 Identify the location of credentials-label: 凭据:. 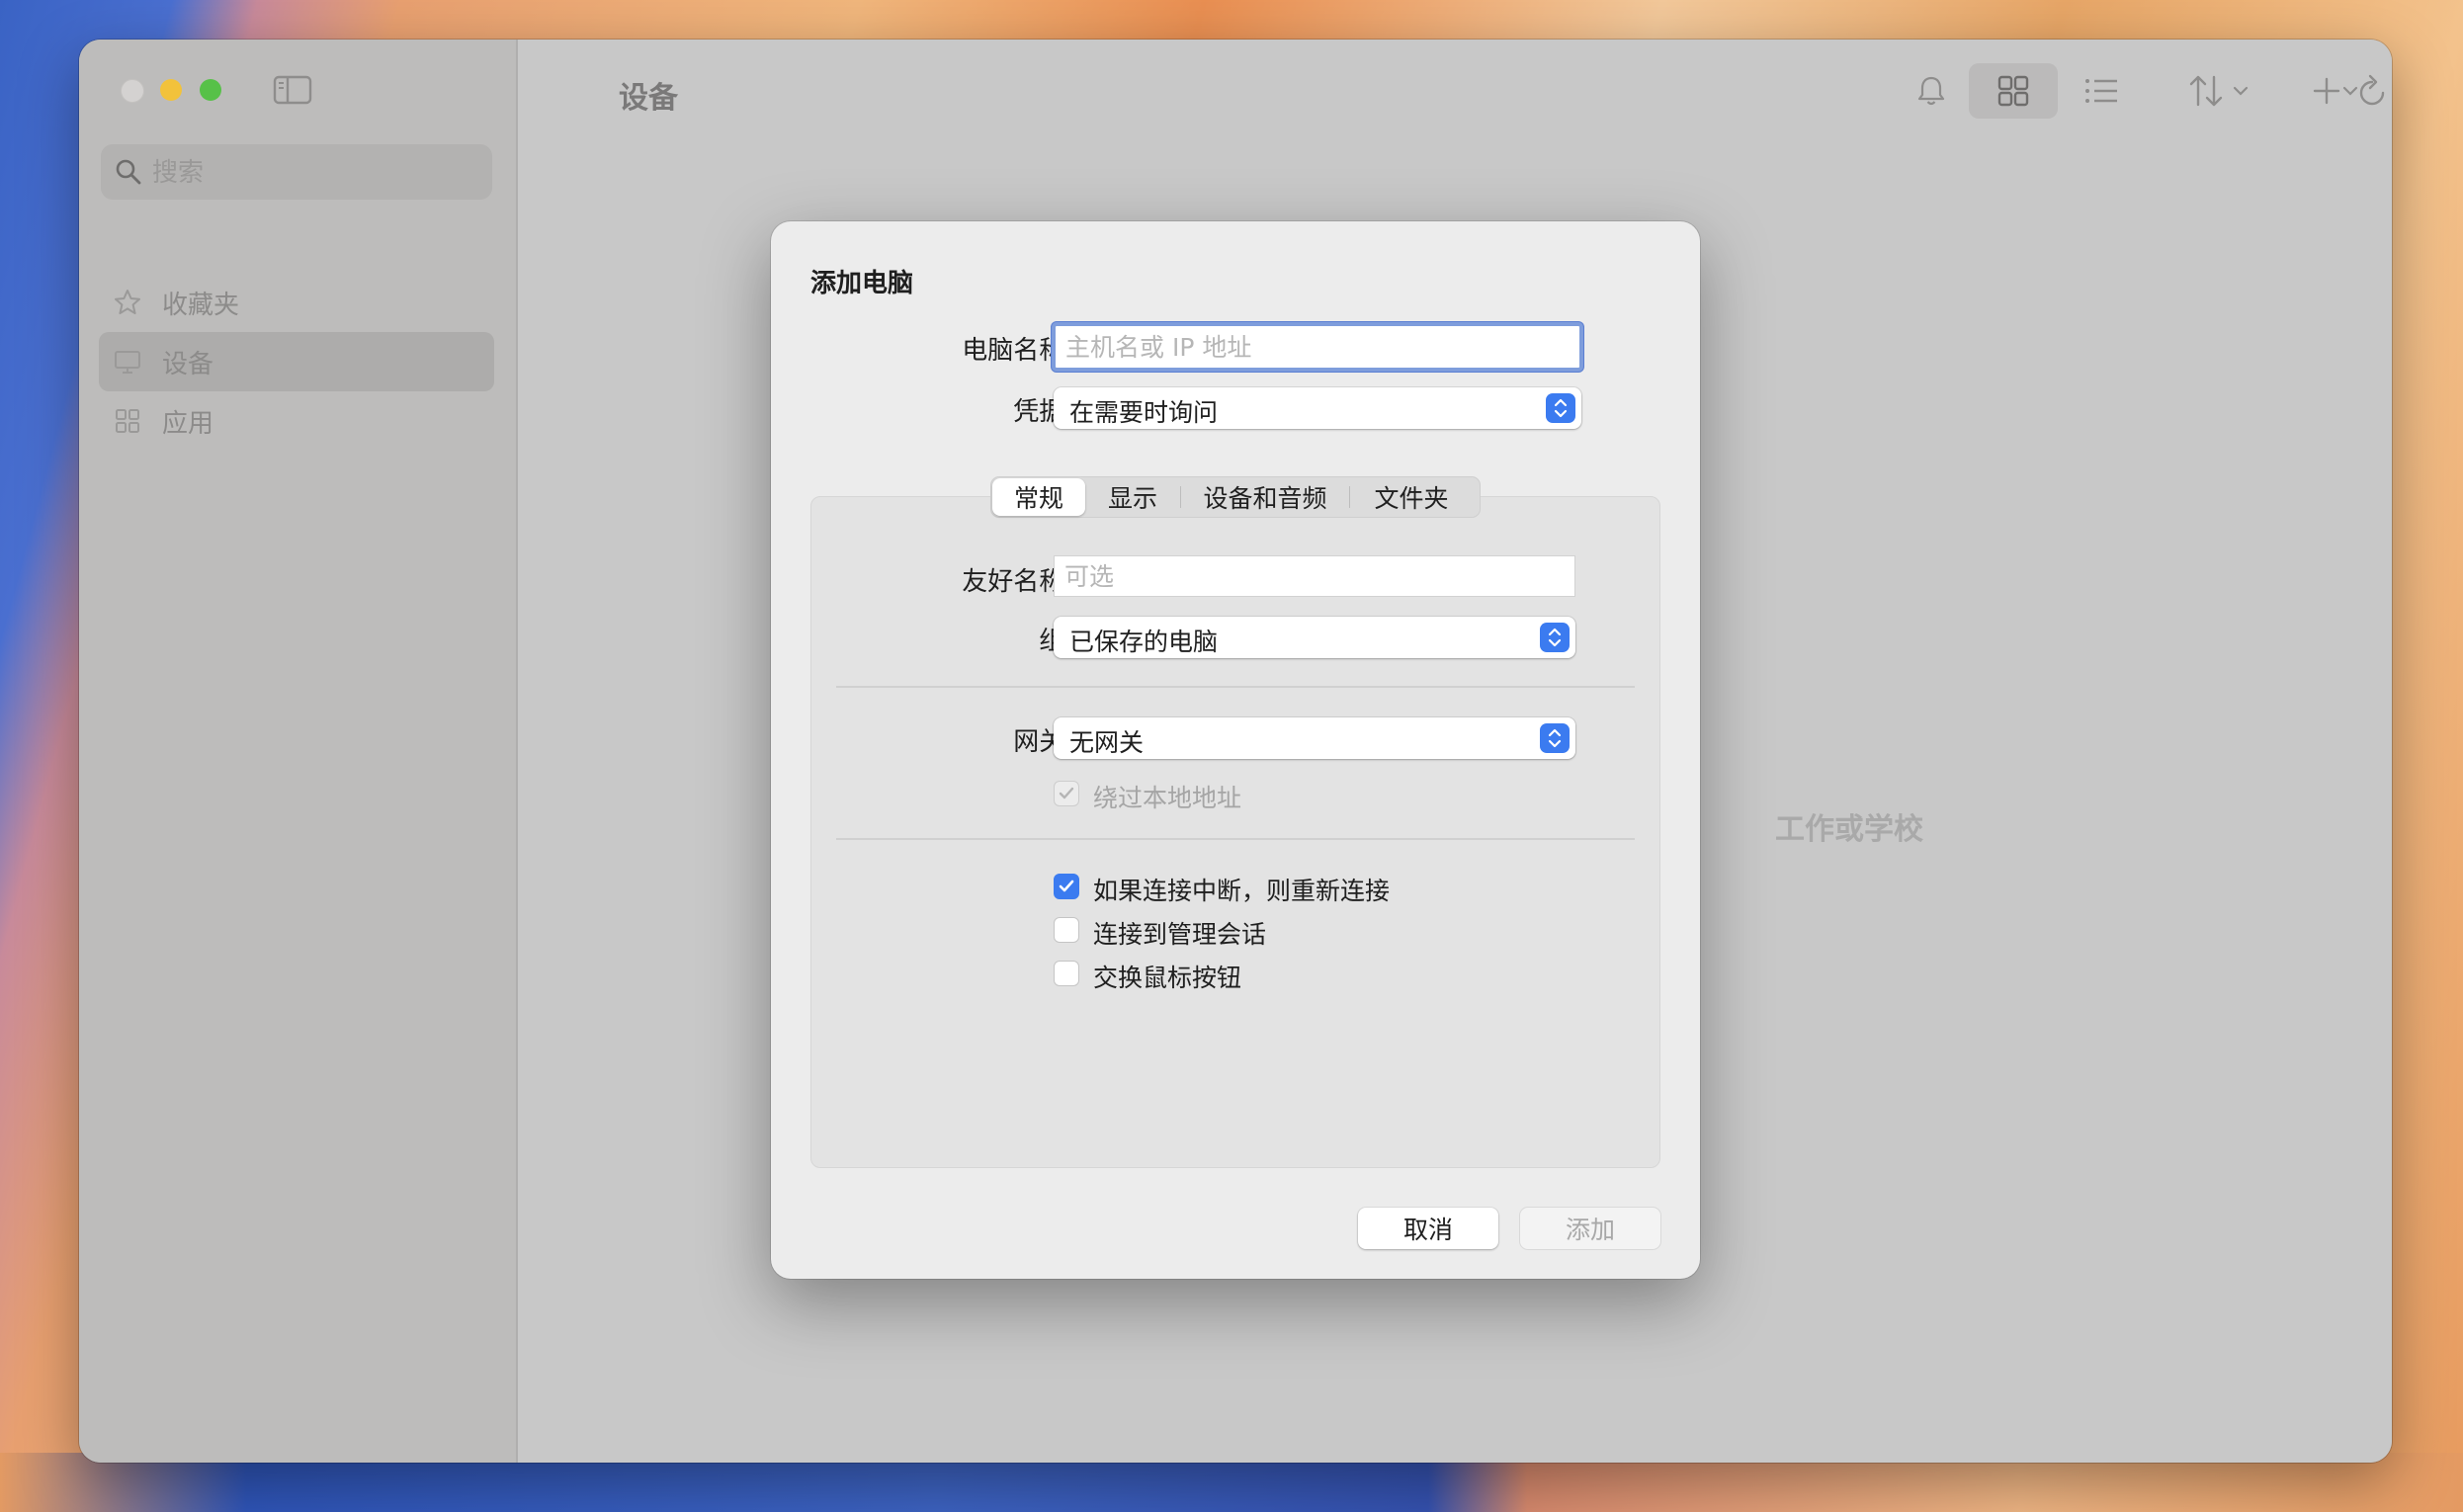
(1043, 412).